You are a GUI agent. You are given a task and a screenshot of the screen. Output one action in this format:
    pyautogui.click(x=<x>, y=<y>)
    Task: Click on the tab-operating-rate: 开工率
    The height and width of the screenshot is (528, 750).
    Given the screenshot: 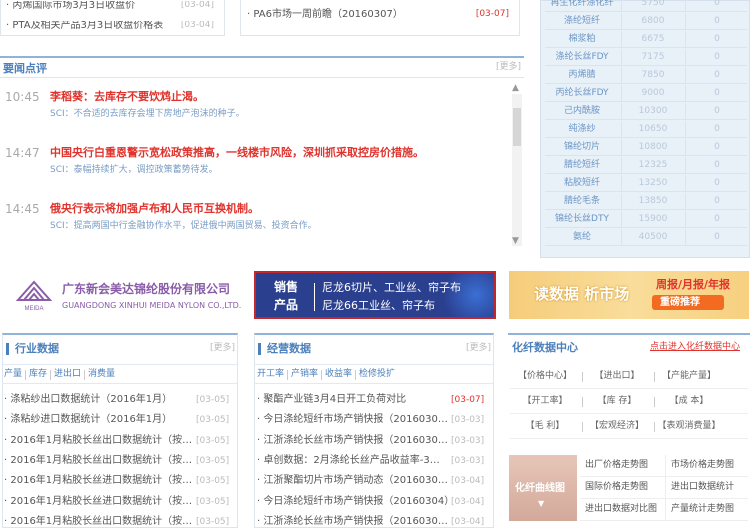 What is the action you would take?
    pyautogui.click(x=270, y=374)
    